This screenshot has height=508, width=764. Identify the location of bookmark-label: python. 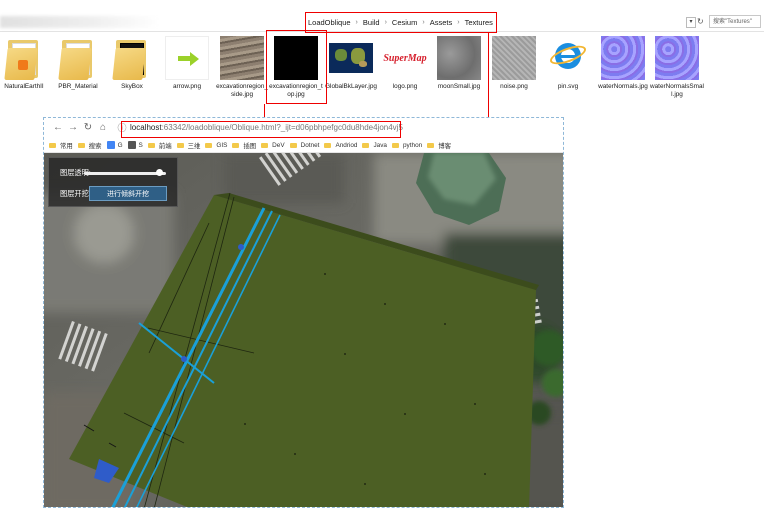
(412, 145).